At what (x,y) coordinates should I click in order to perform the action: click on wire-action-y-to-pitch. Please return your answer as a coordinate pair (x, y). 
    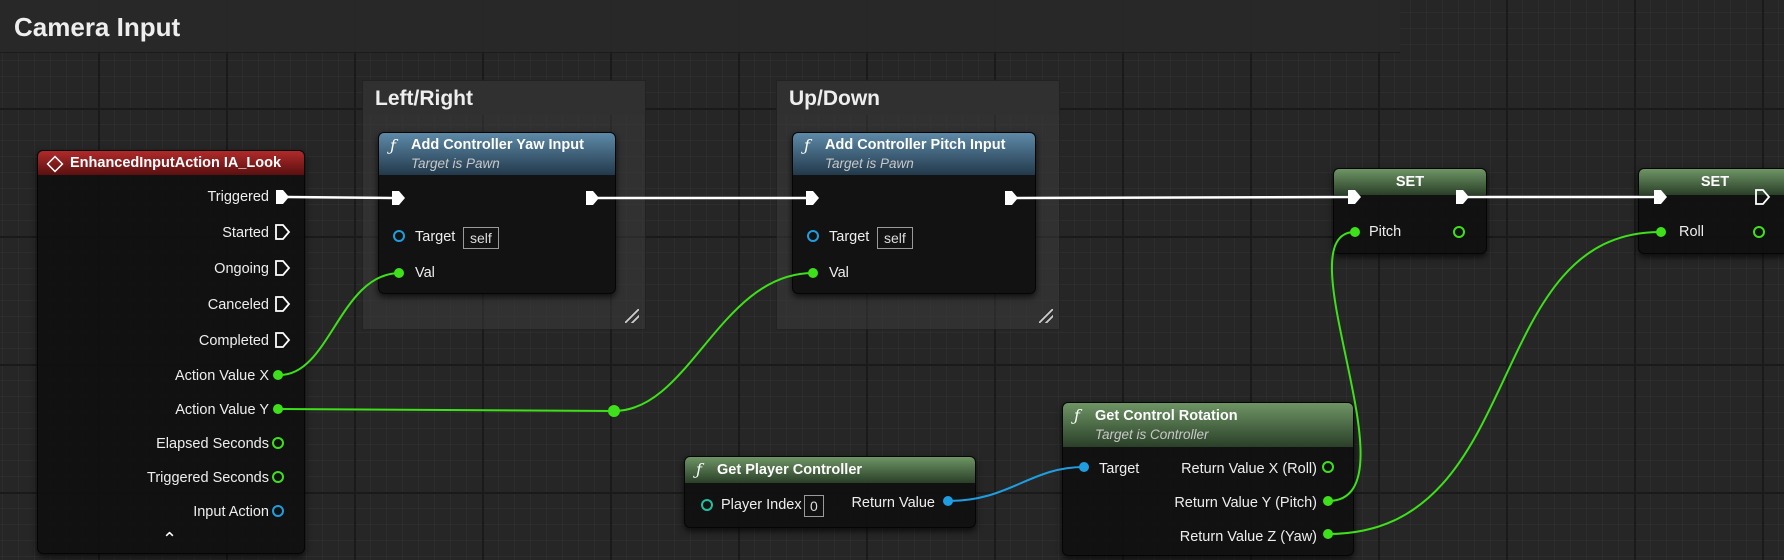
    Looking at the image, I should click on (713, 342).